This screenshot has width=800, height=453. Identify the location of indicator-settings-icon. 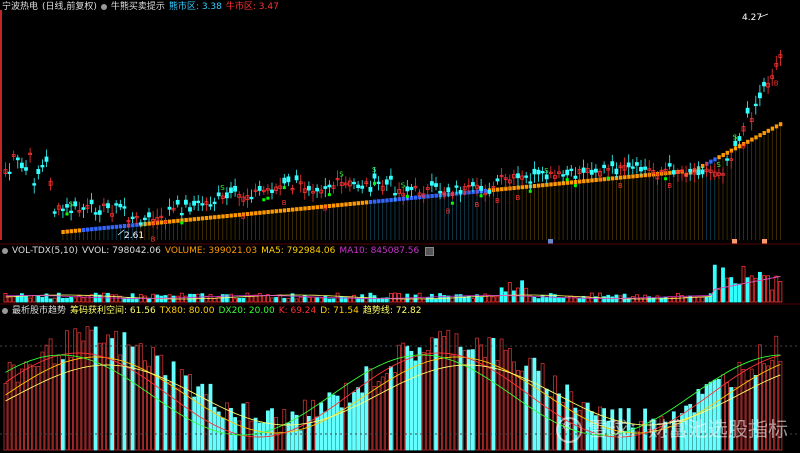
(103, 7).